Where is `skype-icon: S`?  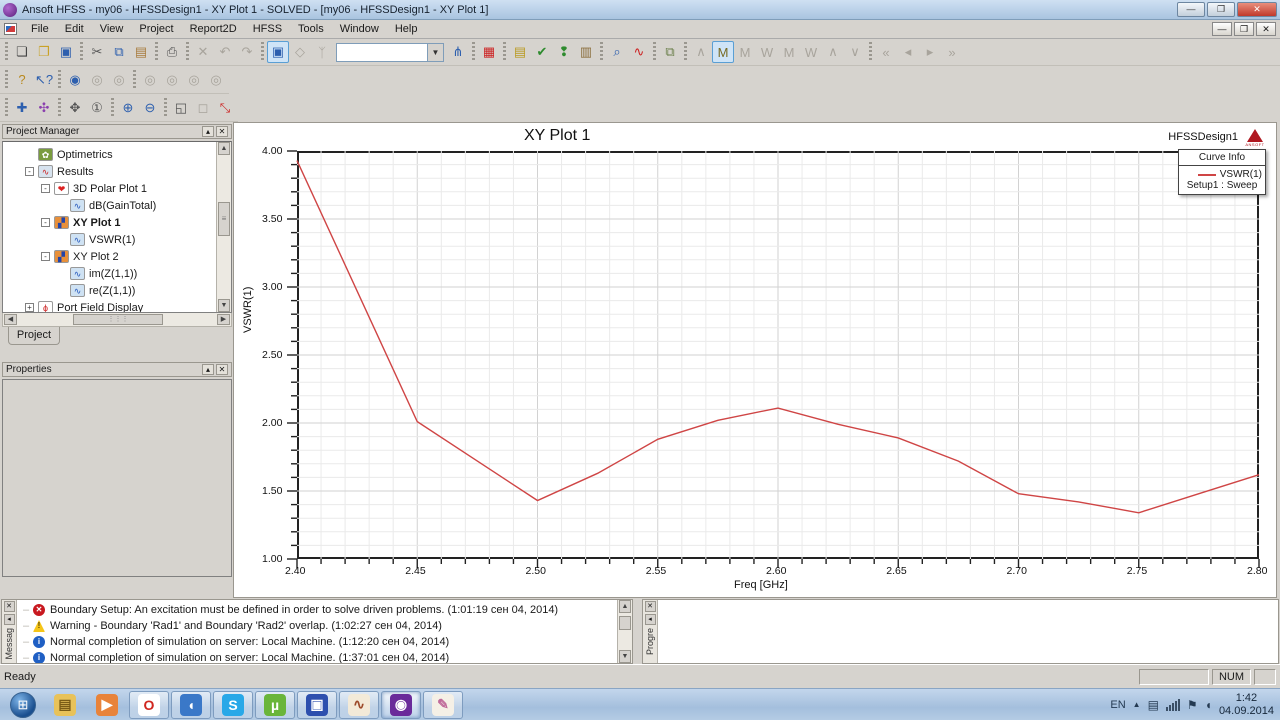 skype-icon: S is located at coordinates (233, 704).